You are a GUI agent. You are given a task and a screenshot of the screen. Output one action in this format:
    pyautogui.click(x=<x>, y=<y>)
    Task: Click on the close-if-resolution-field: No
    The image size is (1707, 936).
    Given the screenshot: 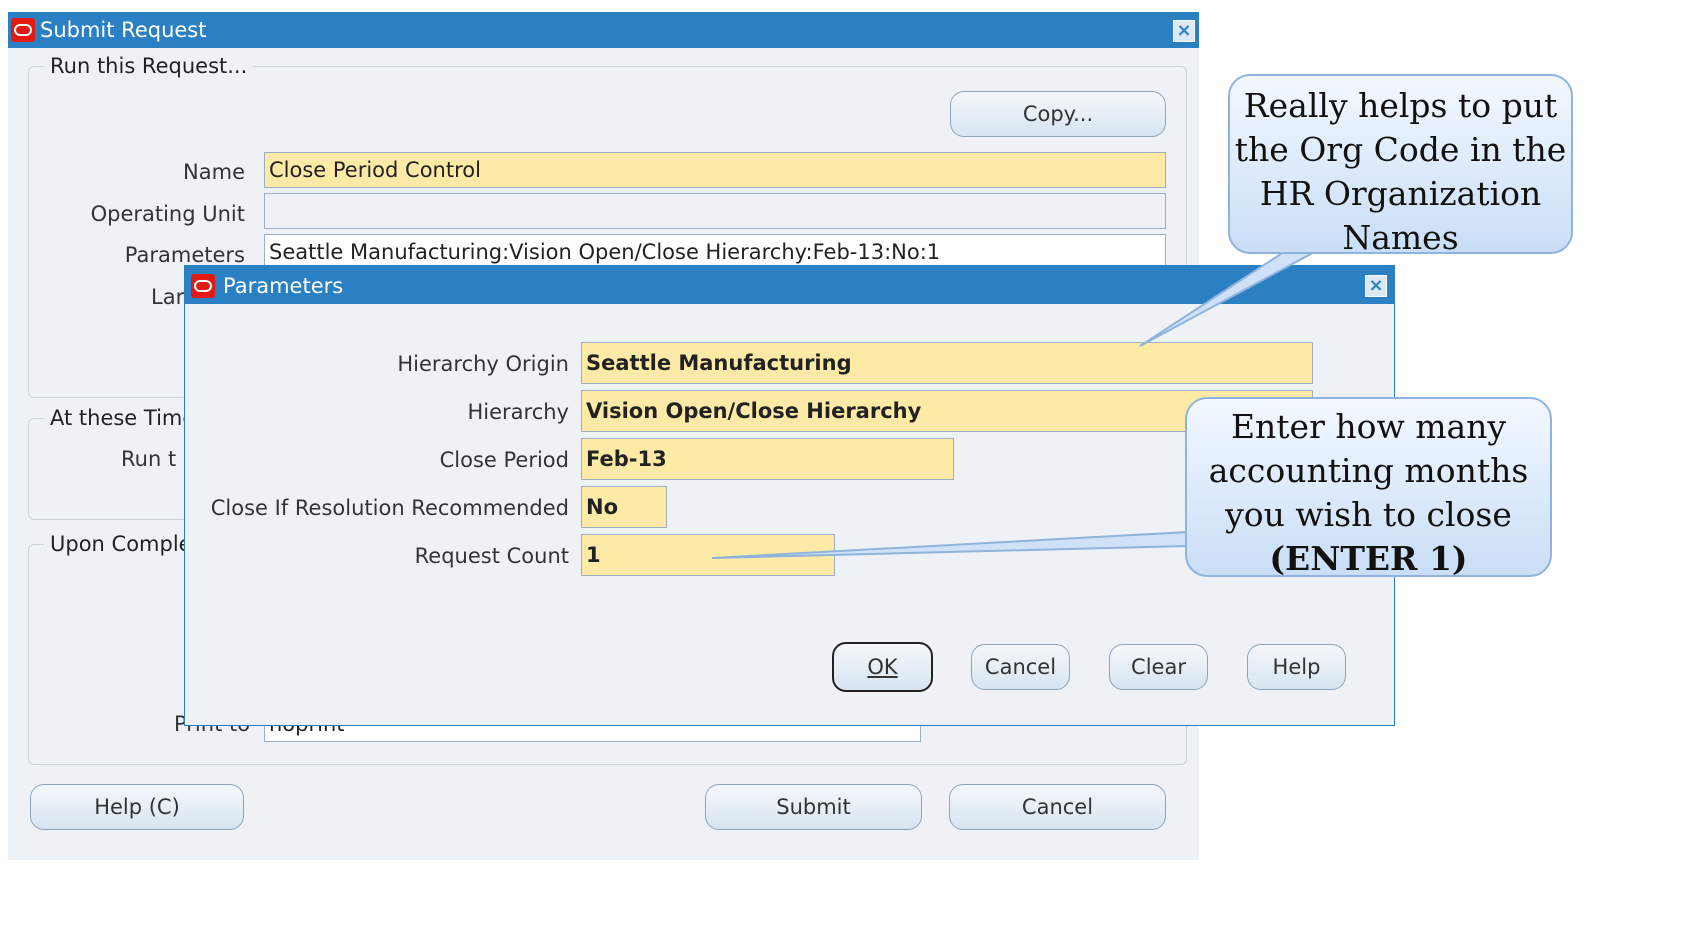 What is the action you would take?
    pyautogui.click(x=624, y=507)
    